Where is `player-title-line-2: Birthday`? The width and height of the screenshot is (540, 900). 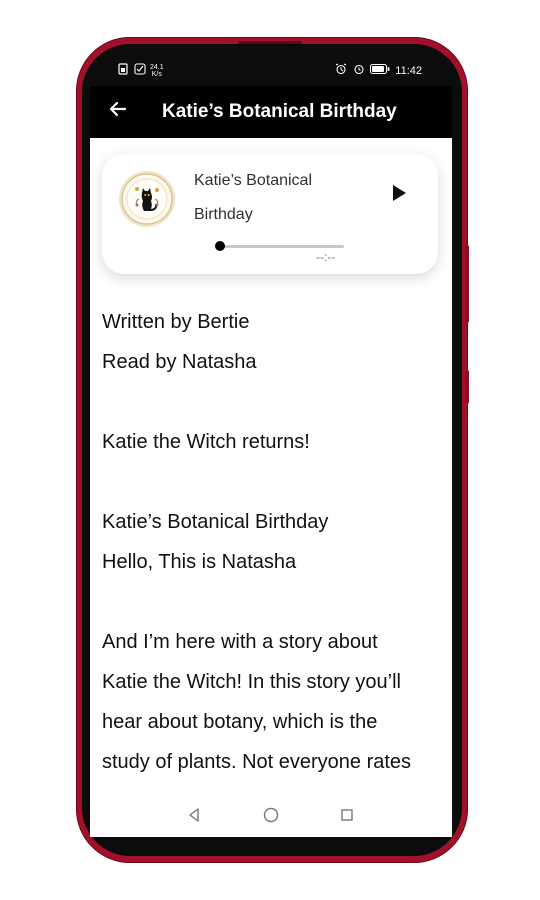
player-title-line-2: Birthday is located at coordinates (223, 214).